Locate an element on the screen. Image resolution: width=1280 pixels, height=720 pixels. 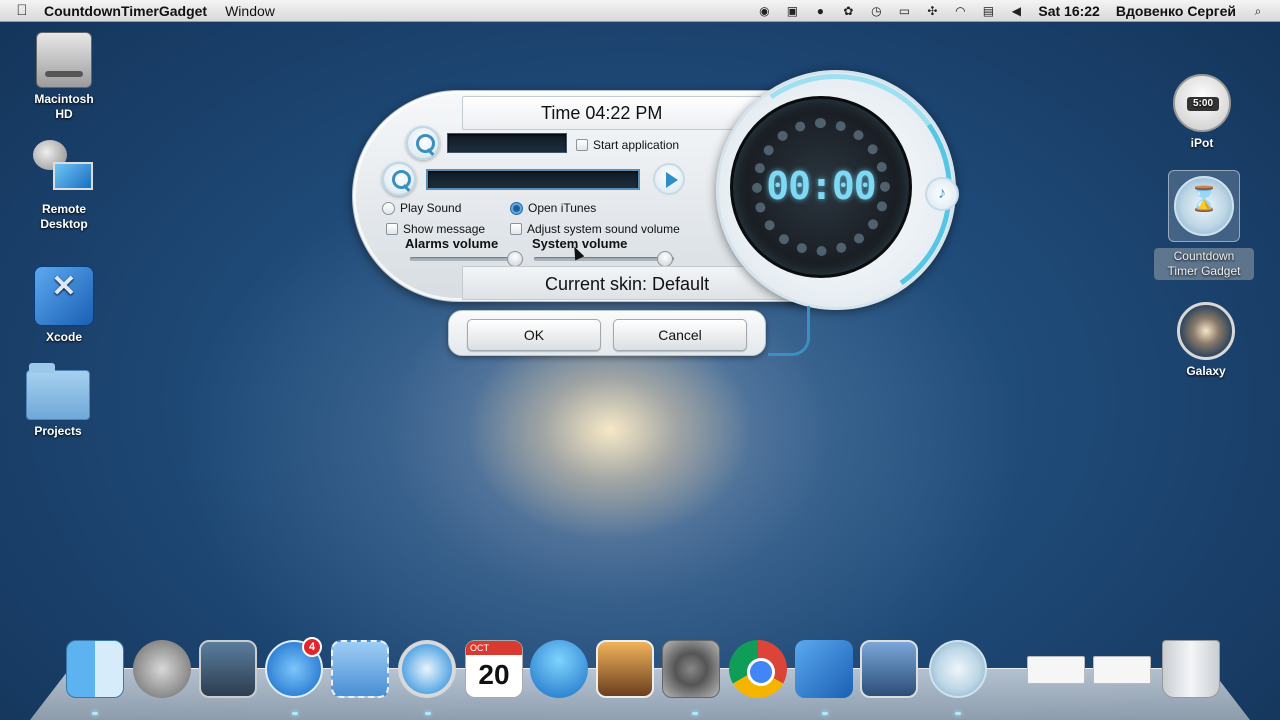
play-sound-label: Play Sound is located at coordinates (431, 208).